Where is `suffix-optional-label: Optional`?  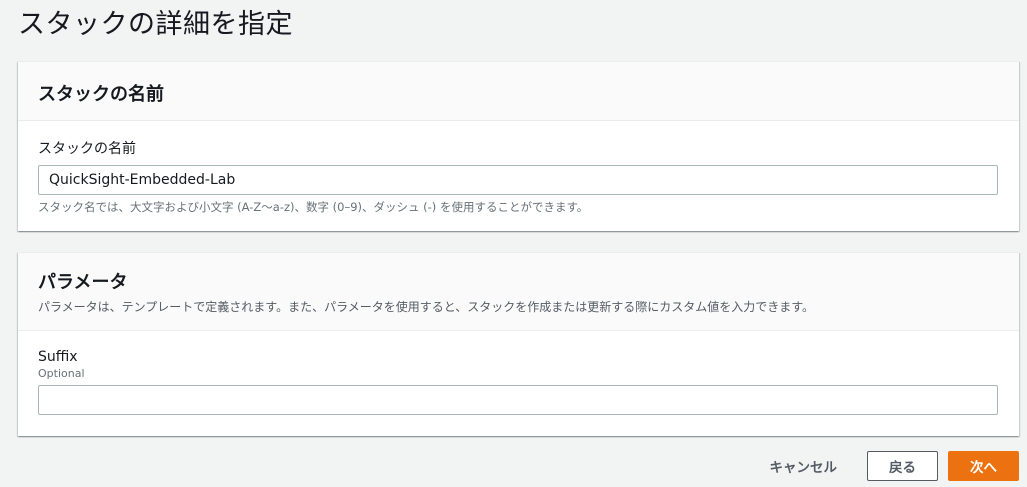
suffix-optional-label: Optional is located at coordinates (61, 373).